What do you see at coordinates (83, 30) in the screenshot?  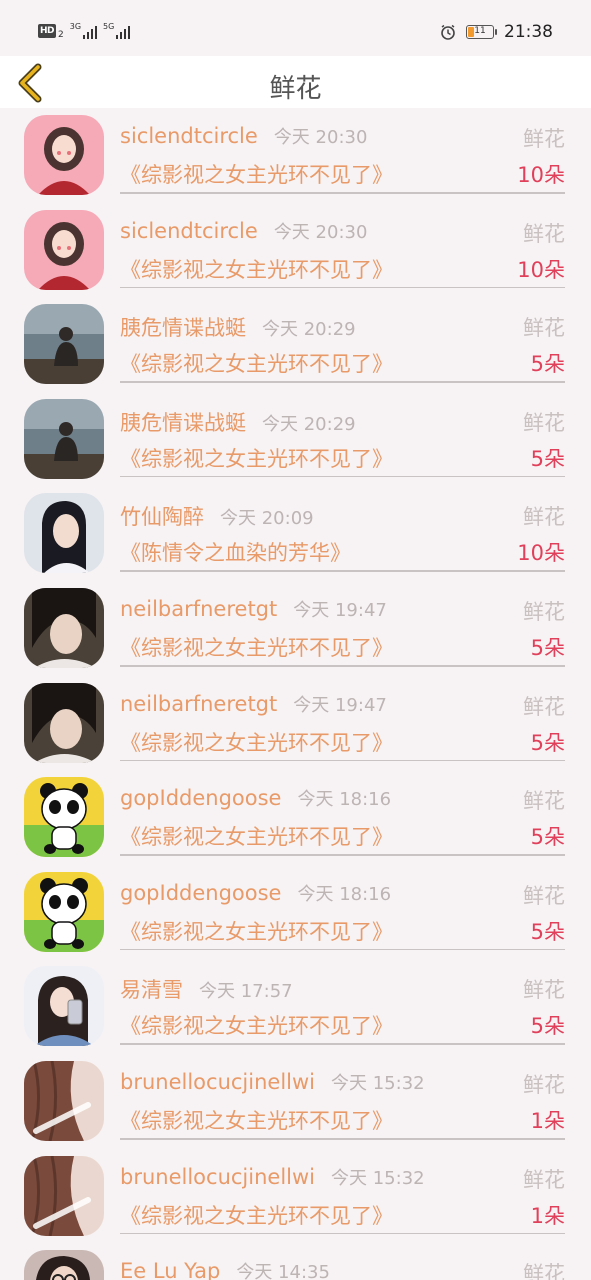 I see `signal-icon: 3G` at bounding box center [83, 30].